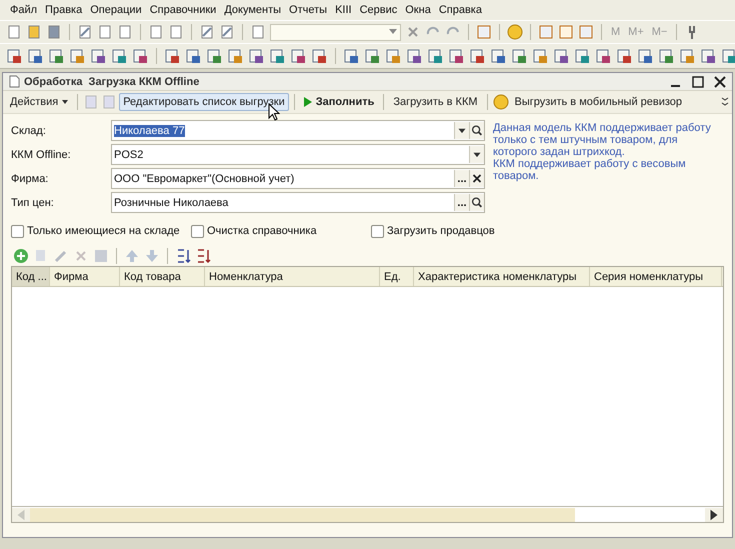 The image size is (735, 549). I want to click on menu-item: Справка, so click(460, 10).